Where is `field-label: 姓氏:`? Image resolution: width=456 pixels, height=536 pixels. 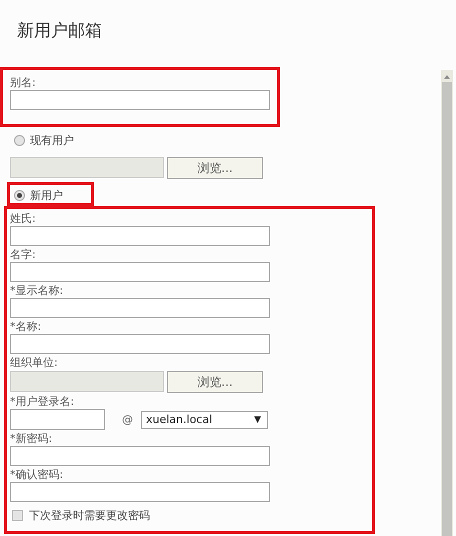
field-label: 姓氏: is located at coordinates (23, 218).